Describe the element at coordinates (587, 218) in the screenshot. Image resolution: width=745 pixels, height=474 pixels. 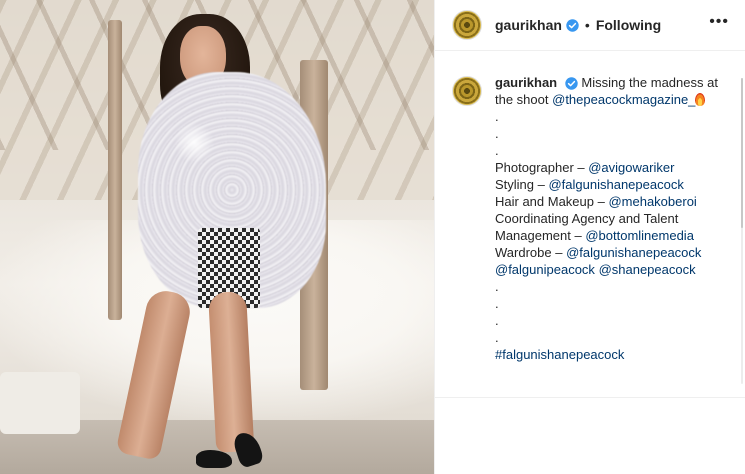
I see `credit-agency-label: Coordinating Agency and Talent` at that location.